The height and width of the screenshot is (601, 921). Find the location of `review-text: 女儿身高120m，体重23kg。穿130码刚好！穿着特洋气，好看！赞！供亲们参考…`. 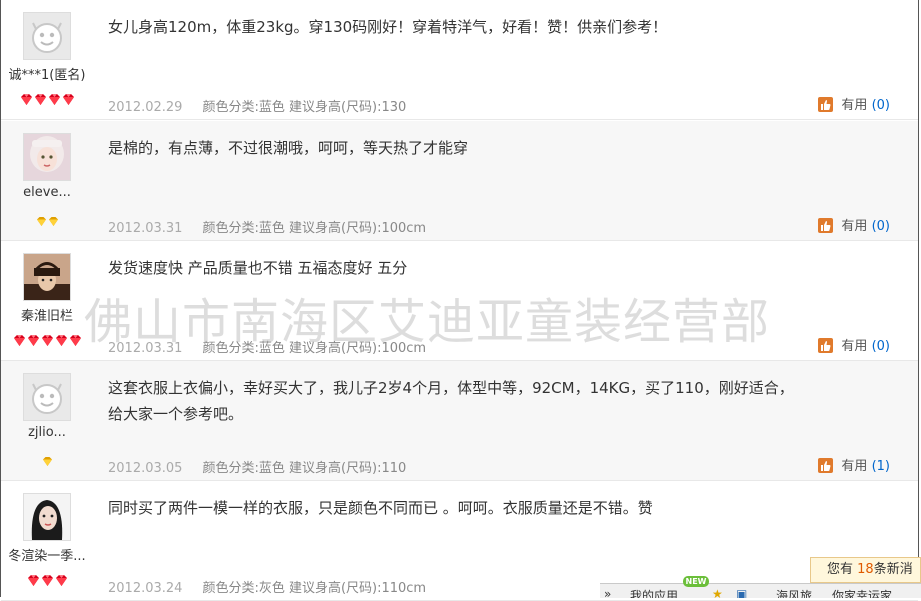

review-text: 女儿身高120m，体重23kg。穿130码刚好！穿着特洋气，好看！赞！供亲们参考… is located at coordinates (388, 27).